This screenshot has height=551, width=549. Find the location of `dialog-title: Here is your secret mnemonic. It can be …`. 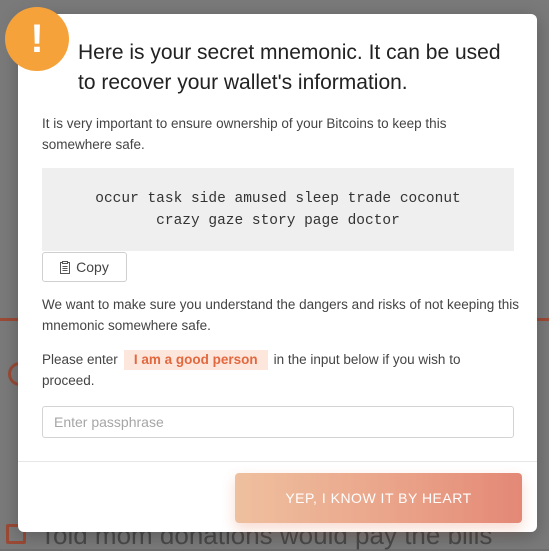

dialog-title: Here is your secret mnemonic. It can be … is located at coordinates (289, 67).